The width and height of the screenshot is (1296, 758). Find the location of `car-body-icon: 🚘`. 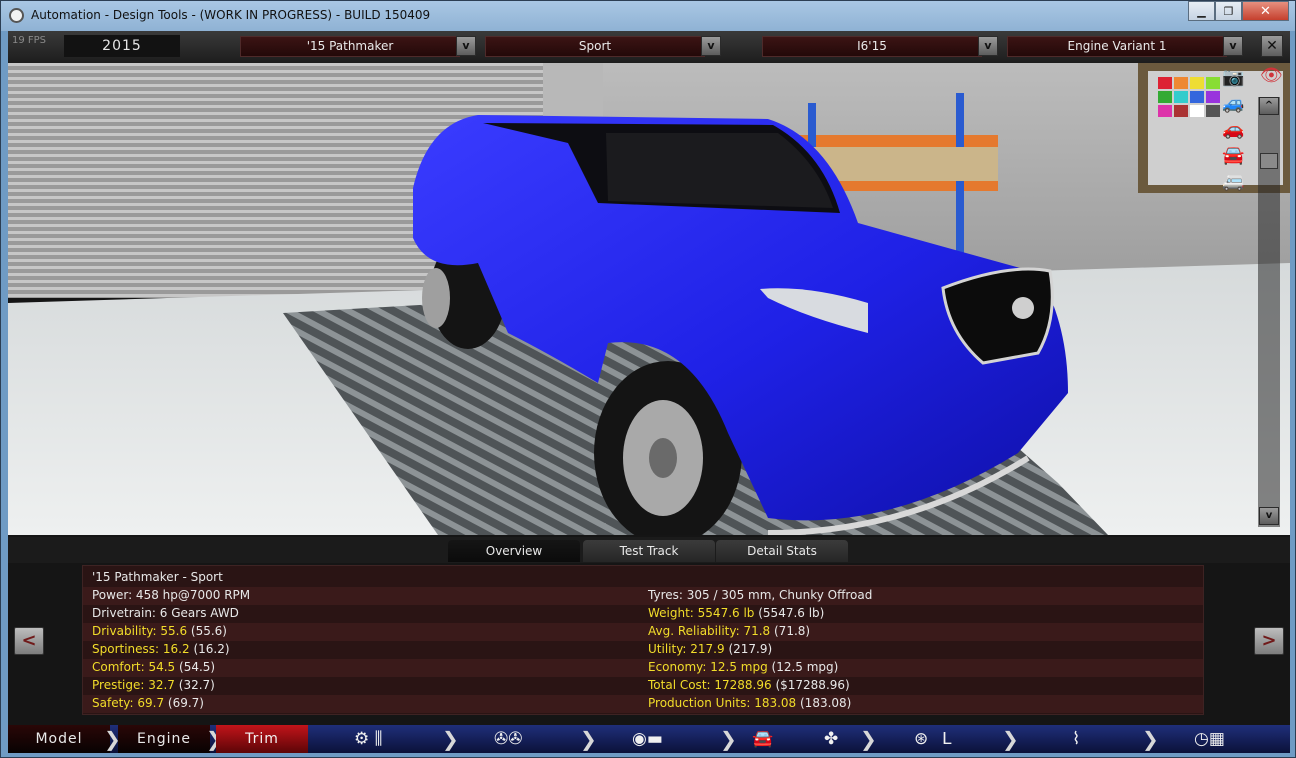

car-body-icon: 🚘 is located at coordinates (762, 739).